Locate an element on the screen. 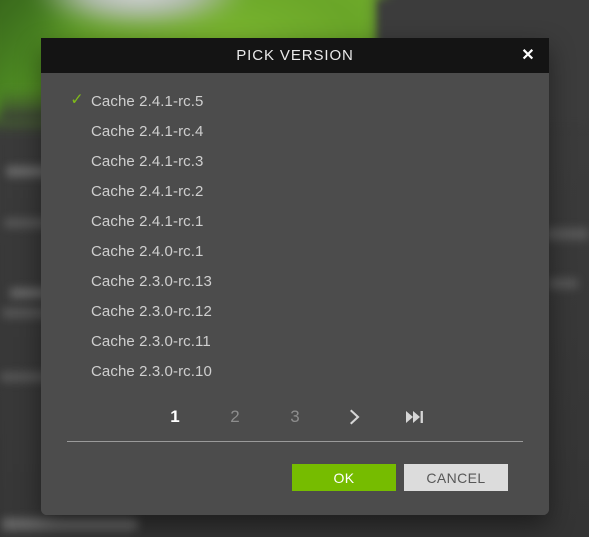 Image resolution: width=589 pixels, height=537 pixels. dialog-titlebar: PICK VERSION ✕ is located at coordinates (295, 55).